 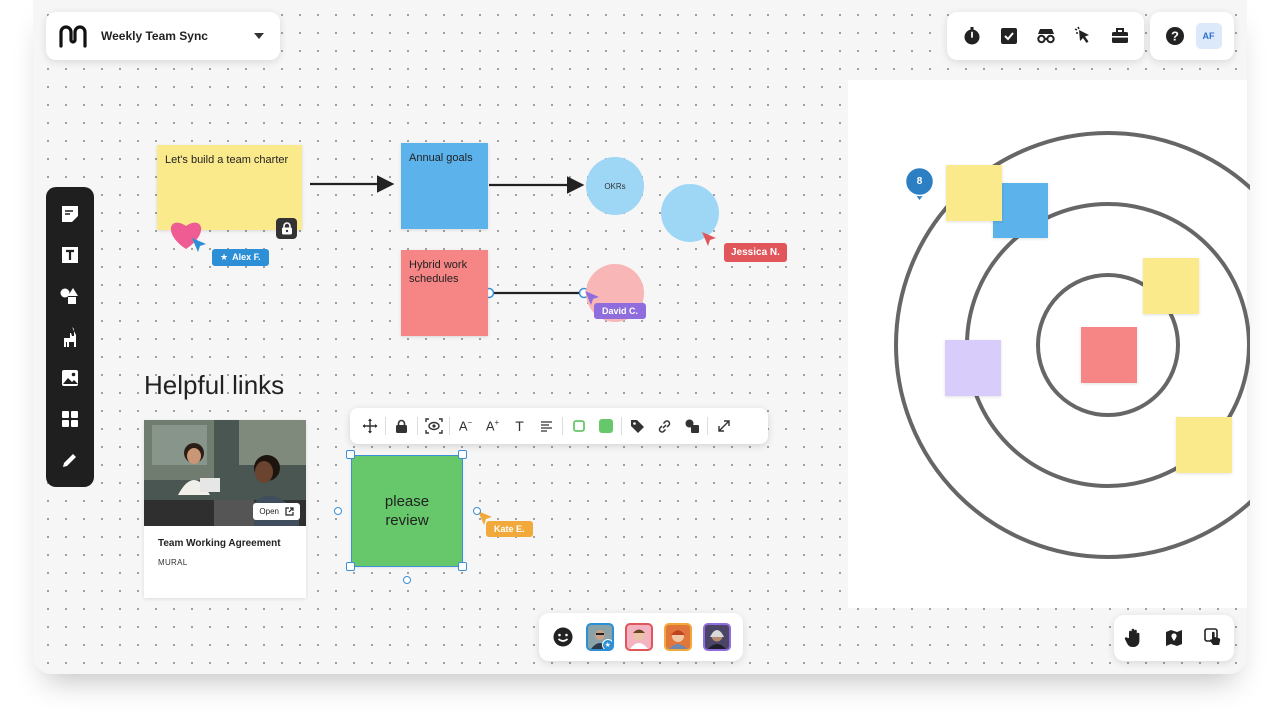 What do you see at coordinates (199, 245) in the screenshot?
I see `cursor-alex-icon` at bounding box center [199, 245].